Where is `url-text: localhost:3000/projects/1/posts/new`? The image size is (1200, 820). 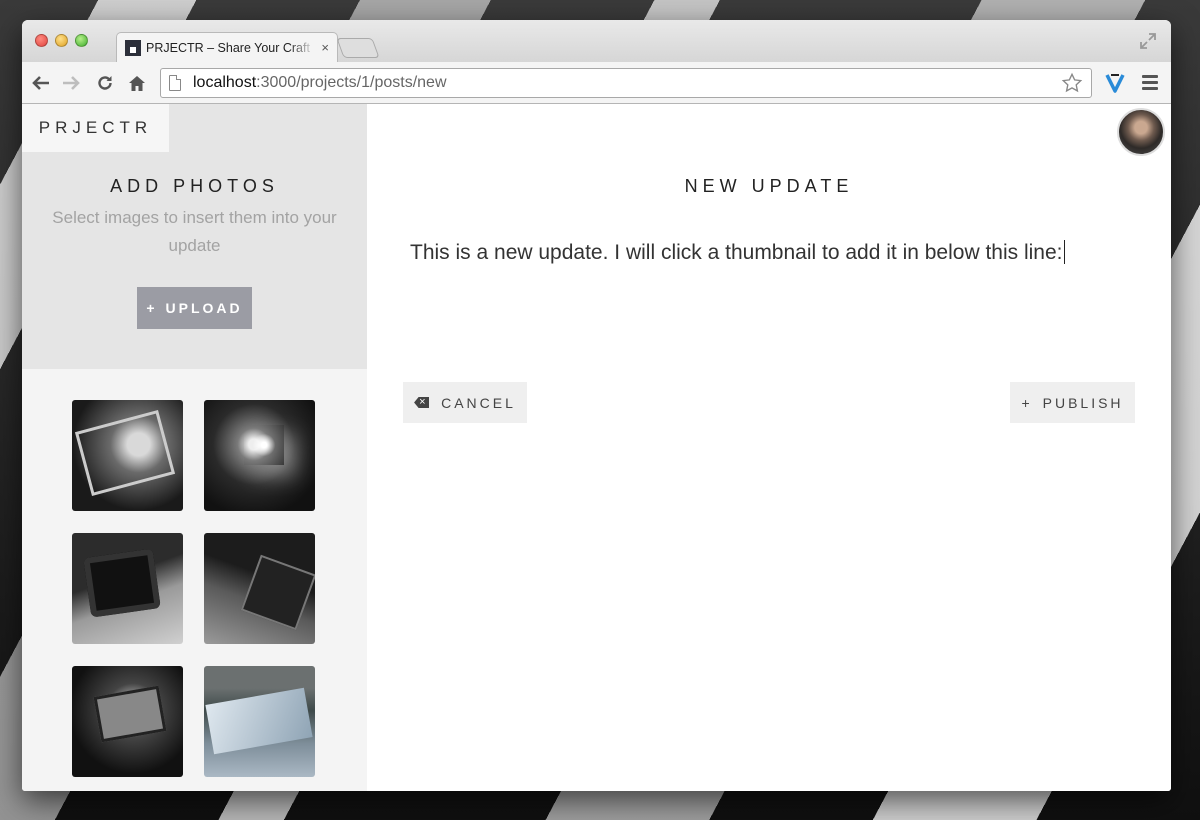 url-text: localhost:3000/projects/1/posts/new is located at coordinates (320, 83).